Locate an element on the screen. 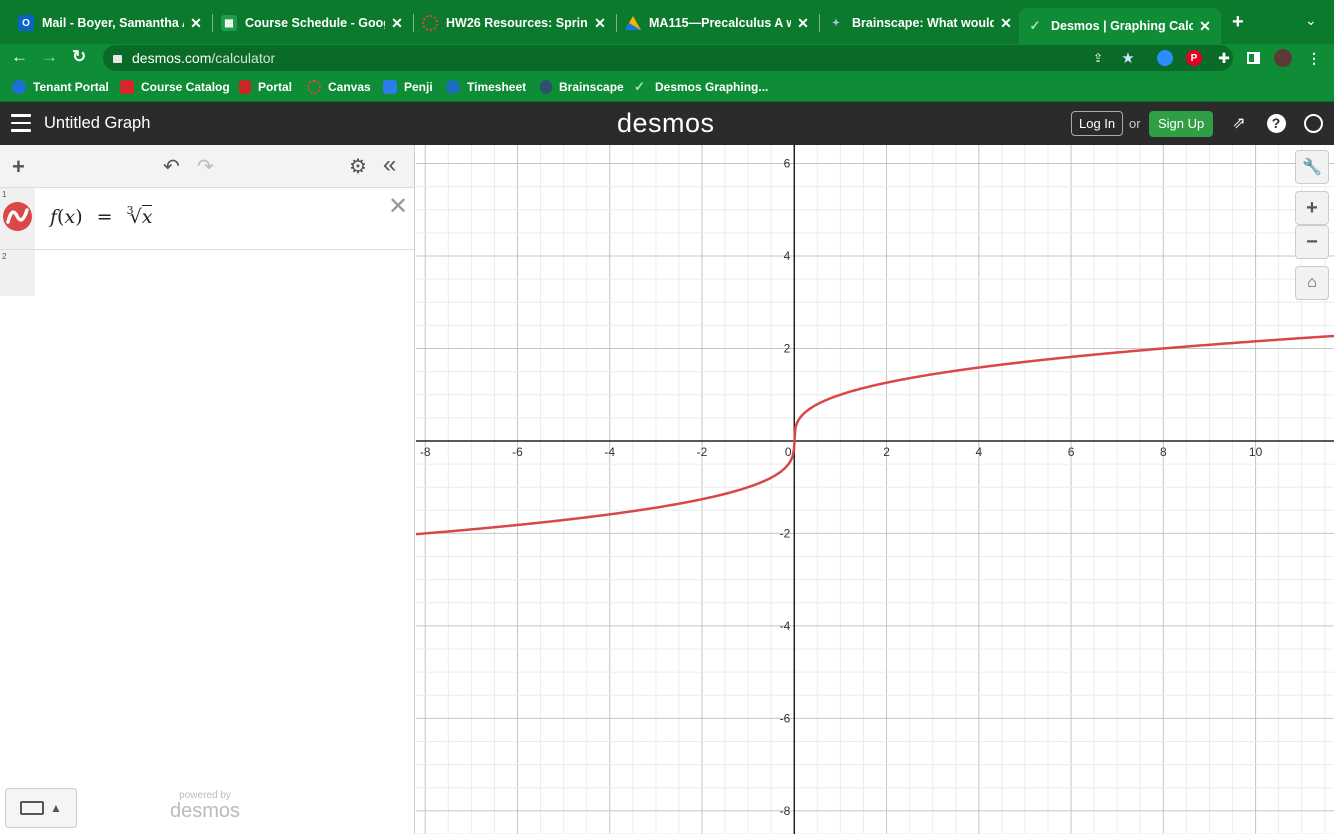 The width and height of the screenshot is (1334, 834). redo-icon: ↷ is located at coordinates (205, 166).